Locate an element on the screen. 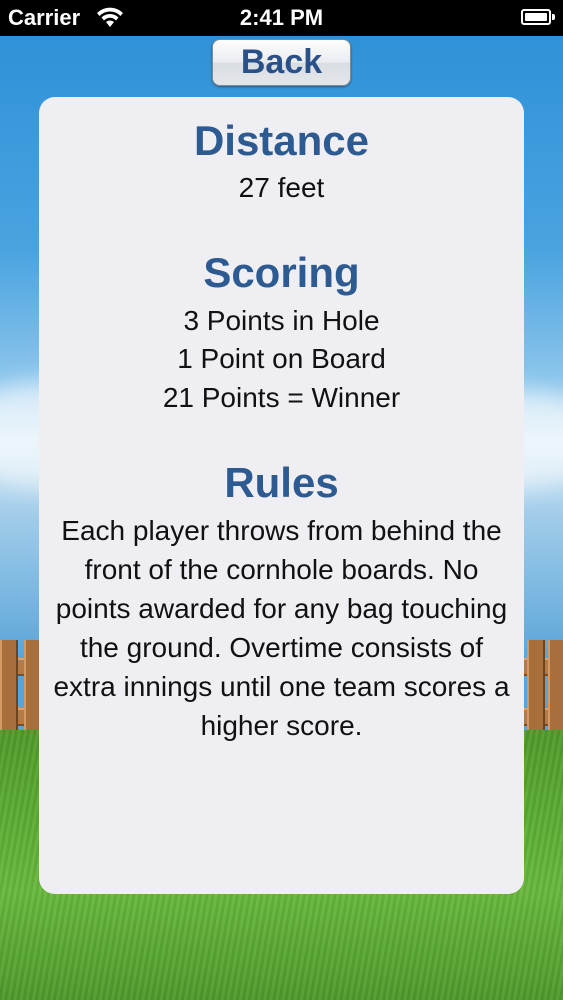  status-time: 2:41 PM is located at coordinates (281, 17).